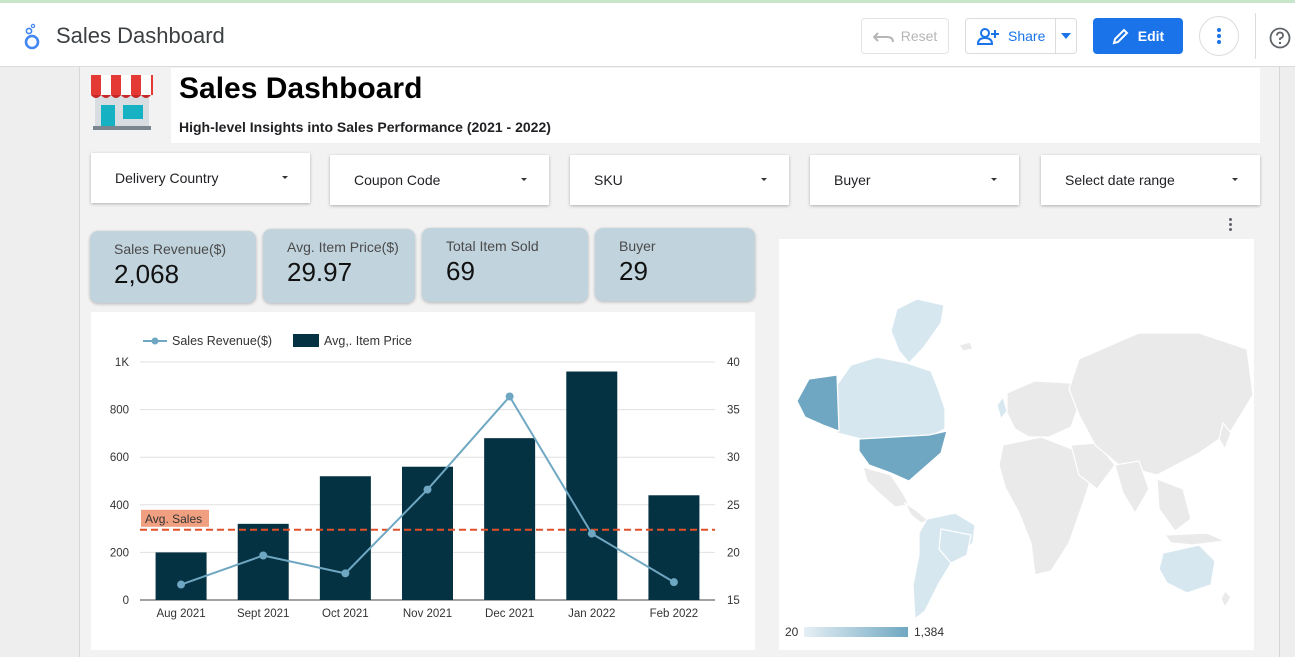 The image size is (1295, 657). Describe the element at coordinates (301, 88) in the screenshot. I see `dashboard-title: Sales Dashboard` at that location.